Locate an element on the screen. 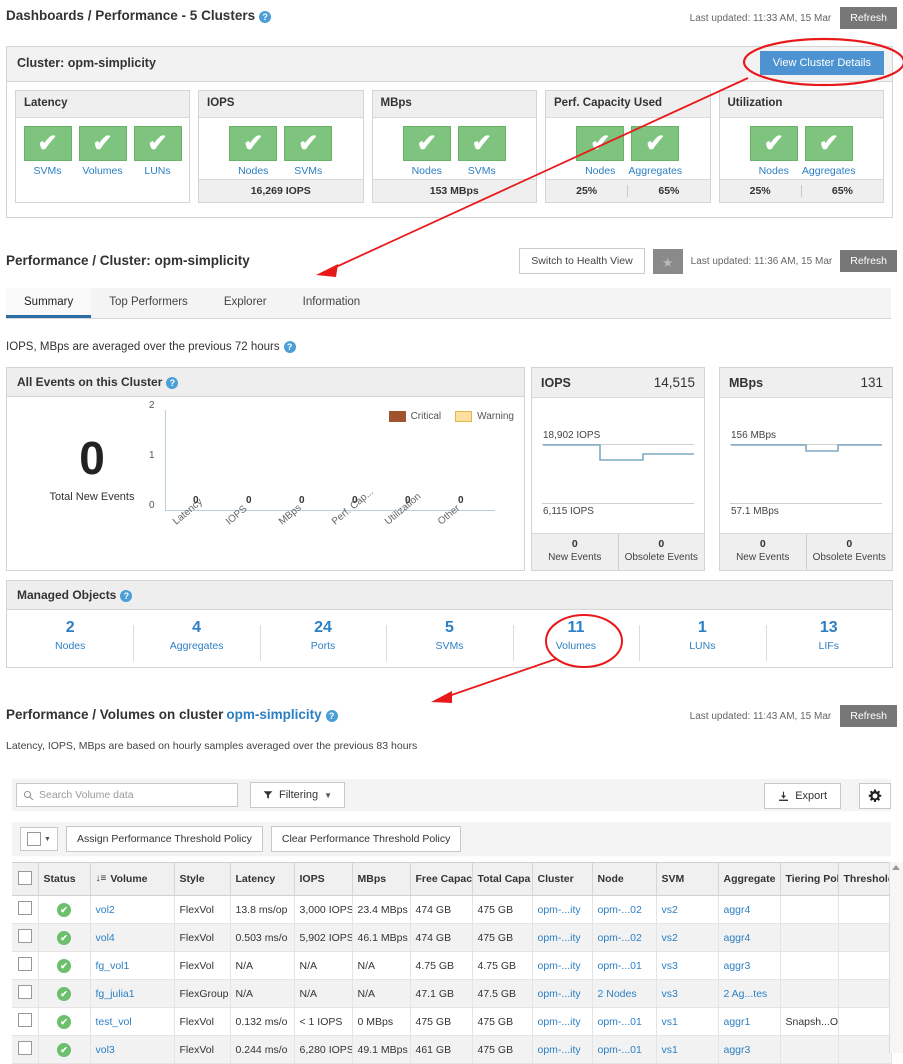  tab-top-performers: Top Performers is located at coordinates (148, 303).